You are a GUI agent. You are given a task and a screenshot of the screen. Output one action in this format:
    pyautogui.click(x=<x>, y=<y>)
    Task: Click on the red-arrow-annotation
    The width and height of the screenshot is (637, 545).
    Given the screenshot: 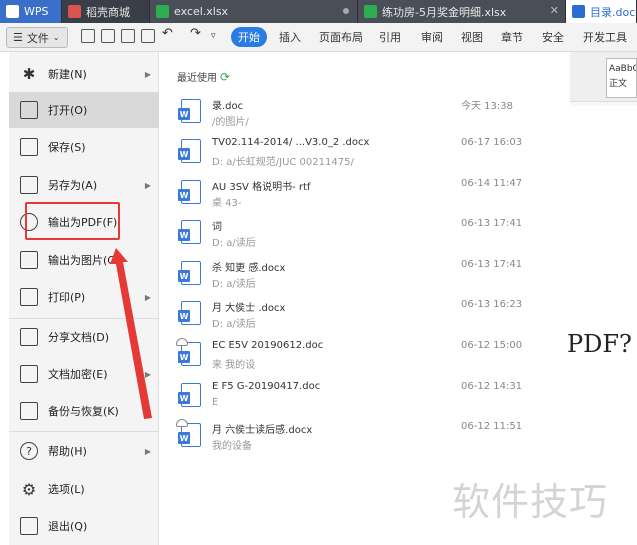 What is the action you would take?
    pyautogui.click(x=131, y=333)
    